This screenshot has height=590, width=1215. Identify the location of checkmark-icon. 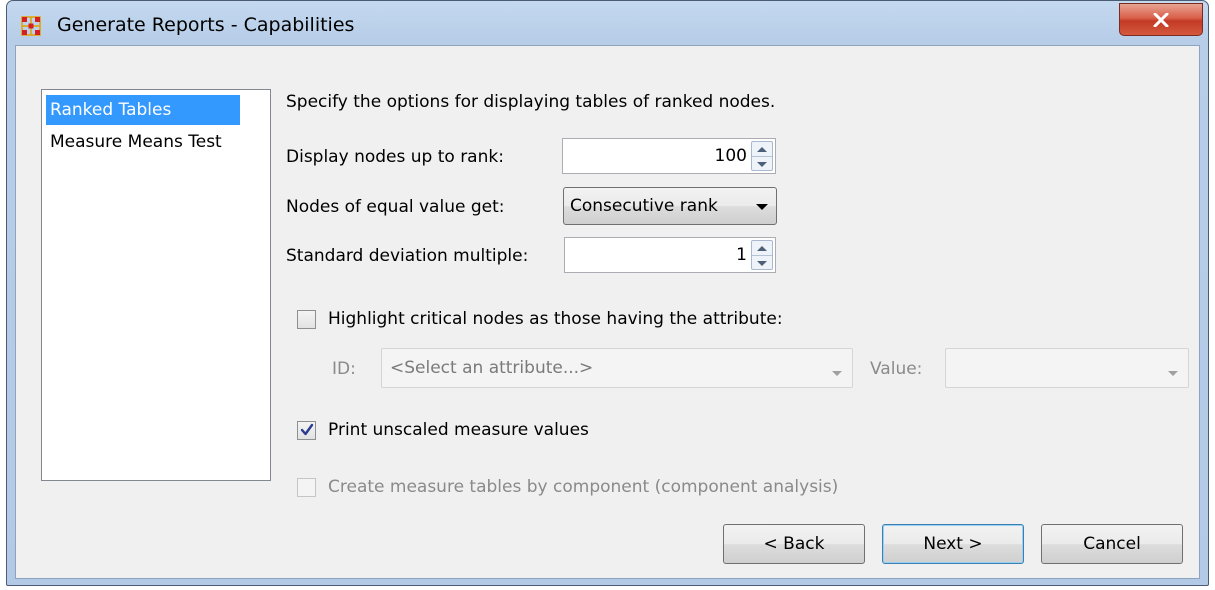
(307, 429).